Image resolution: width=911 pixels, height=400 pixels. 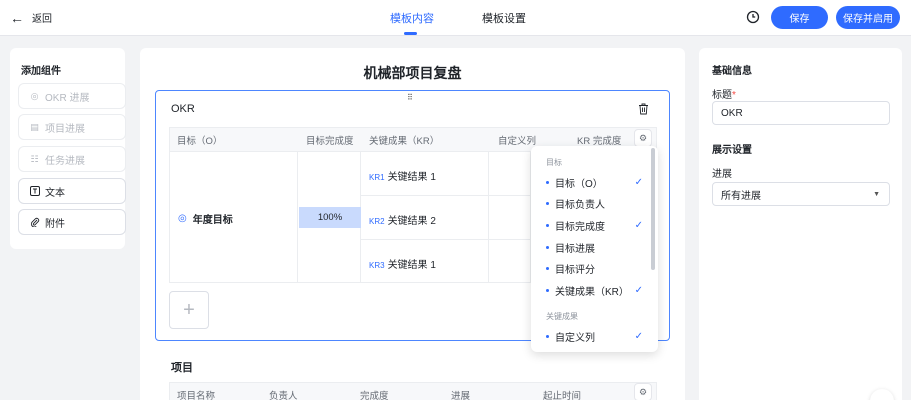 I want to click on save-button: 保存, so click(x=799, y=17).